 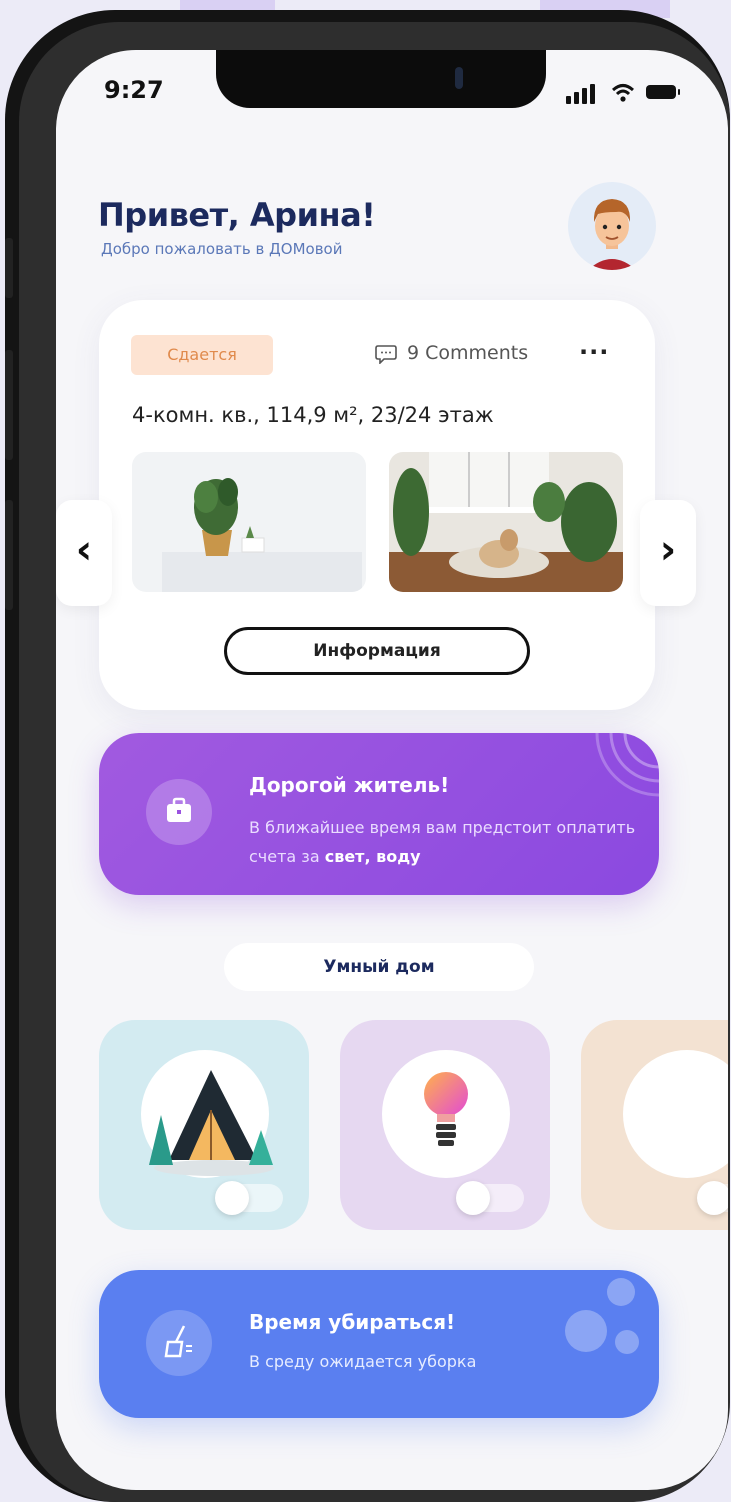 I want to click on more-options-icon: ···, so click(x=594, y=352).